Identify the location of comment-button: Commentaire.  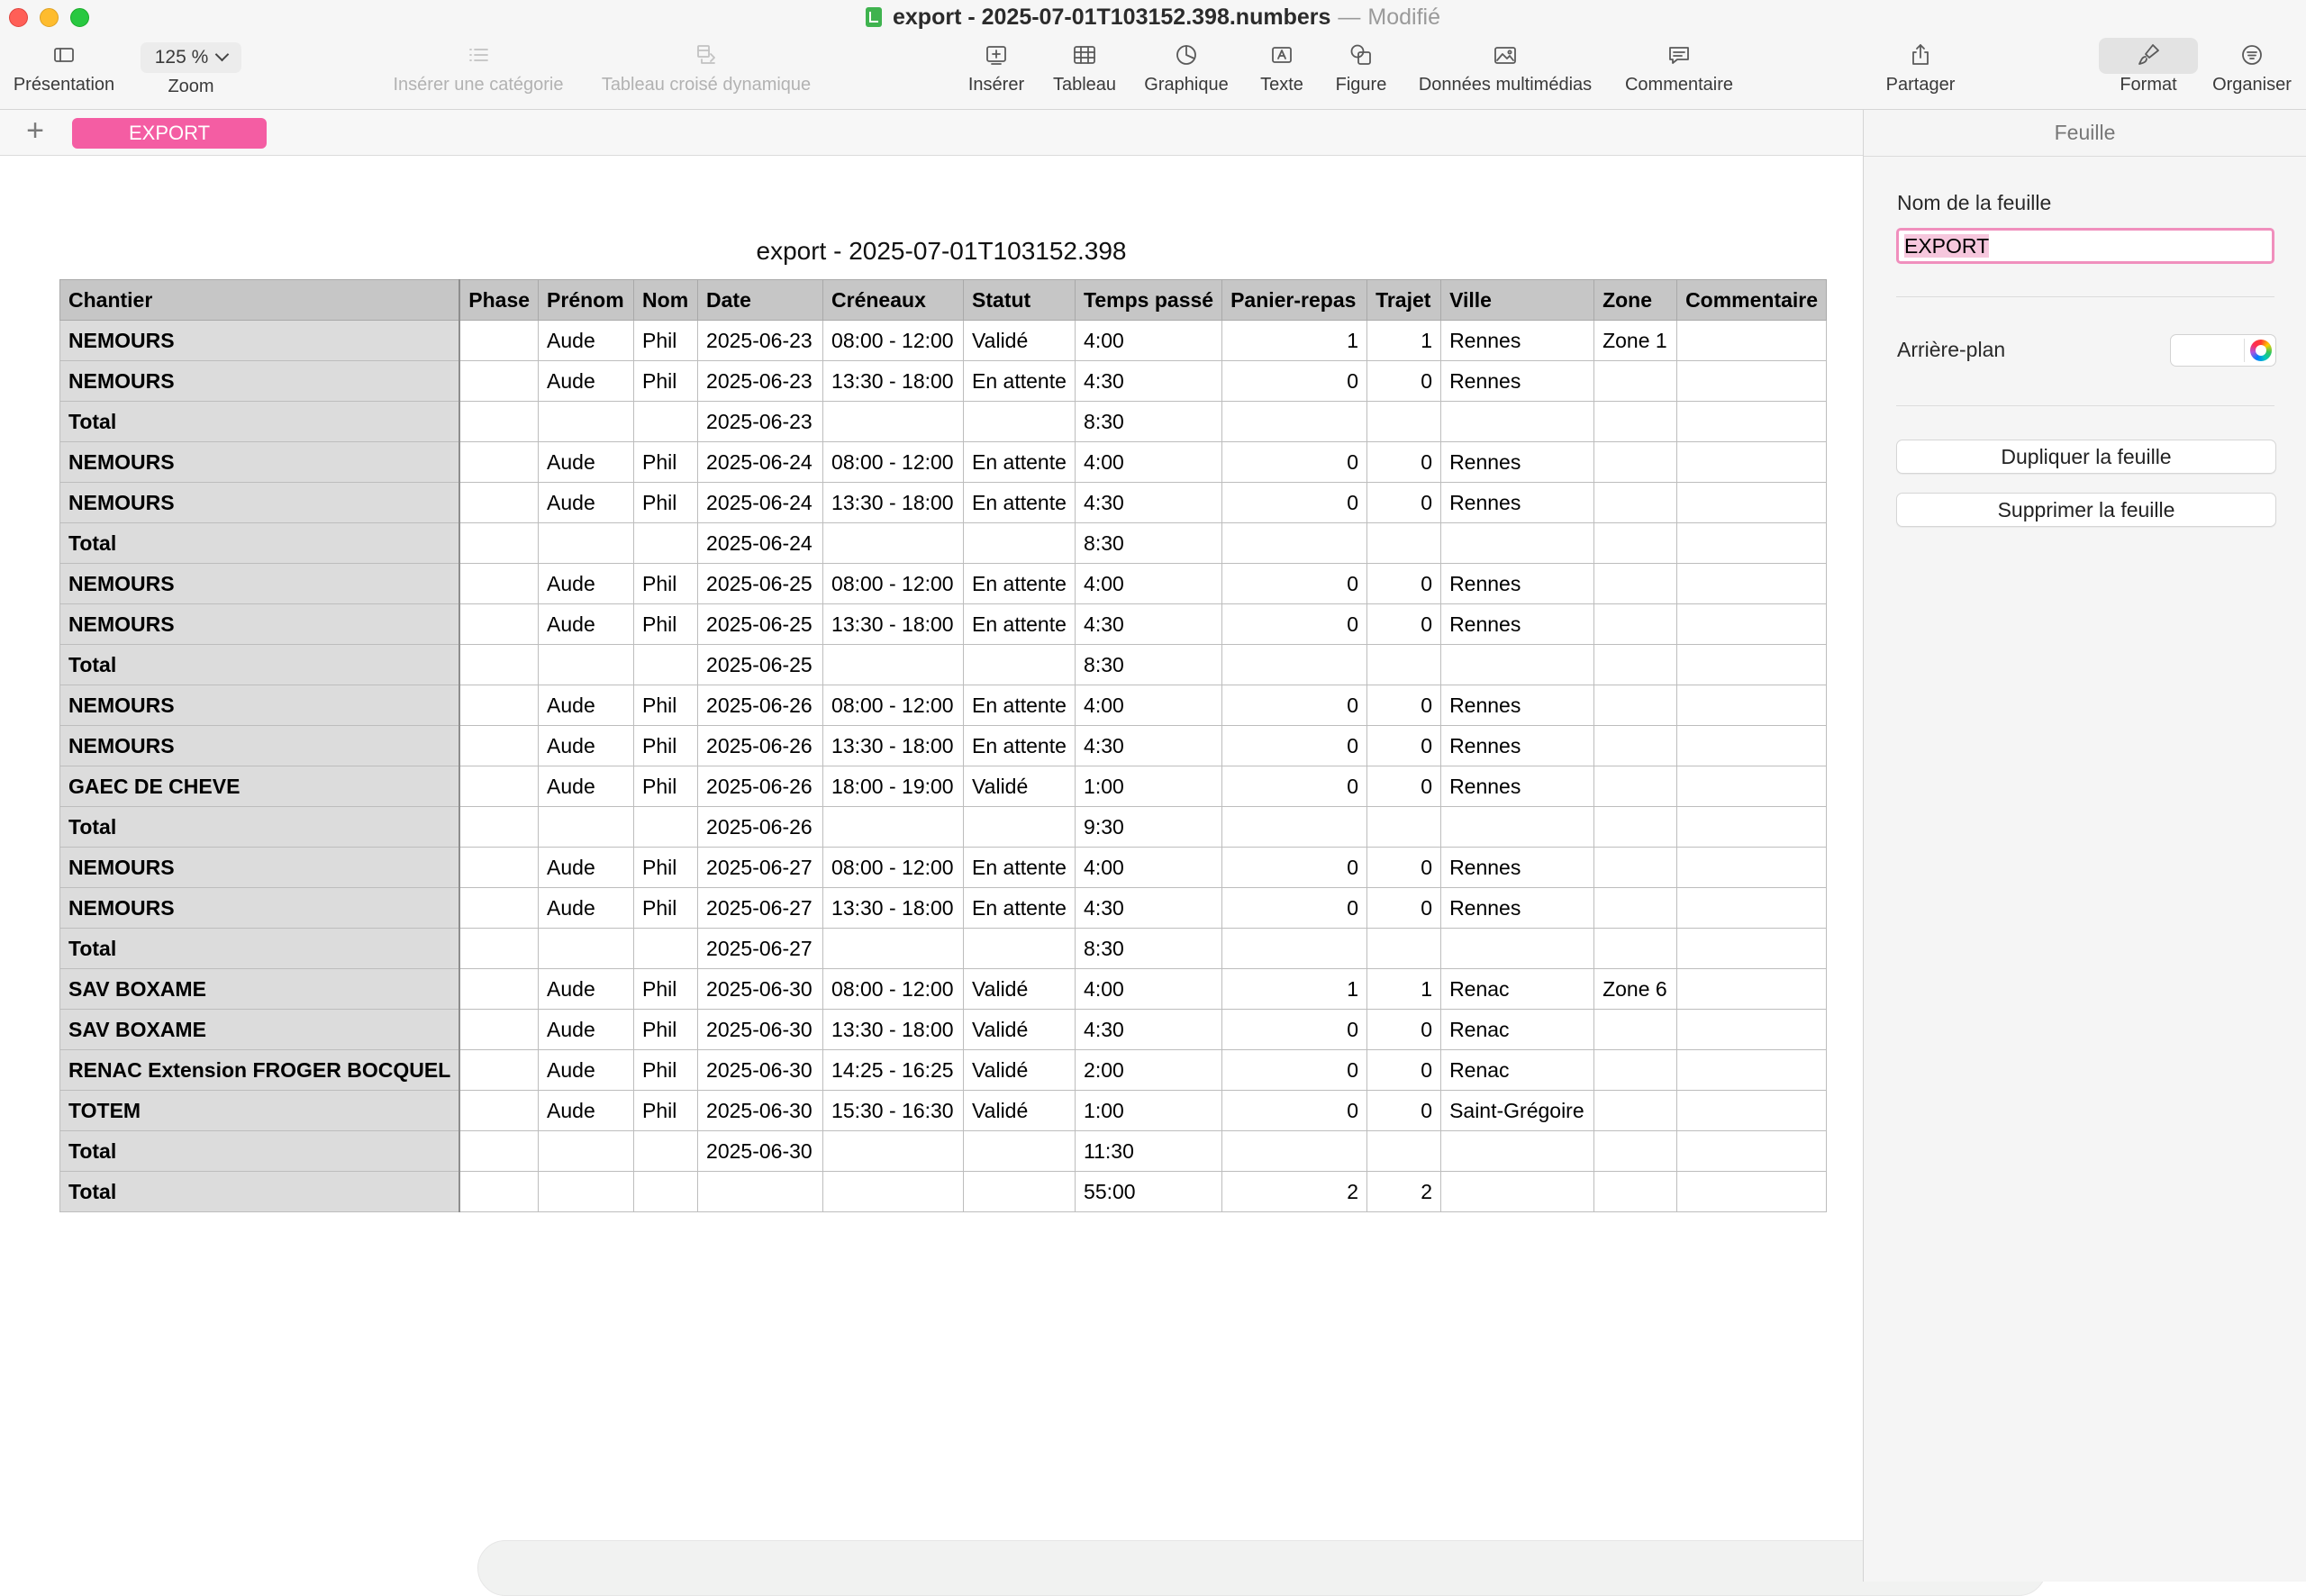
(1679, 72).